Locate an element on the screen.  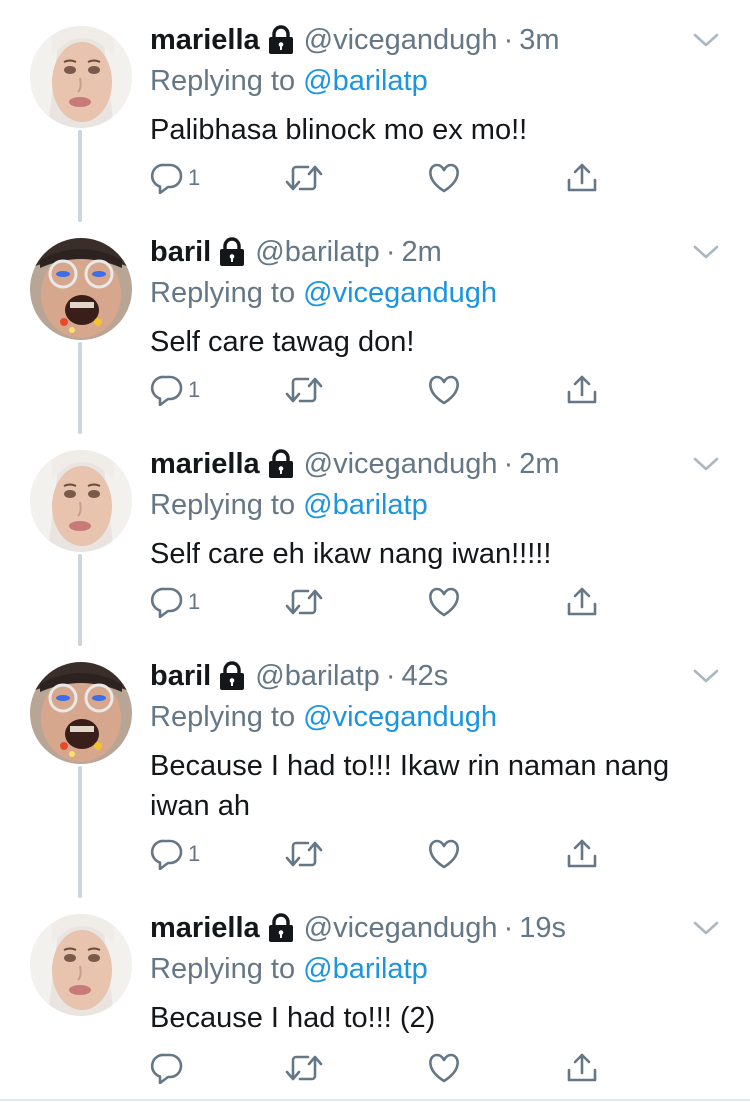
tweet-header: mariella @vicegandugh · 3m is located at coordinates (440, 40).